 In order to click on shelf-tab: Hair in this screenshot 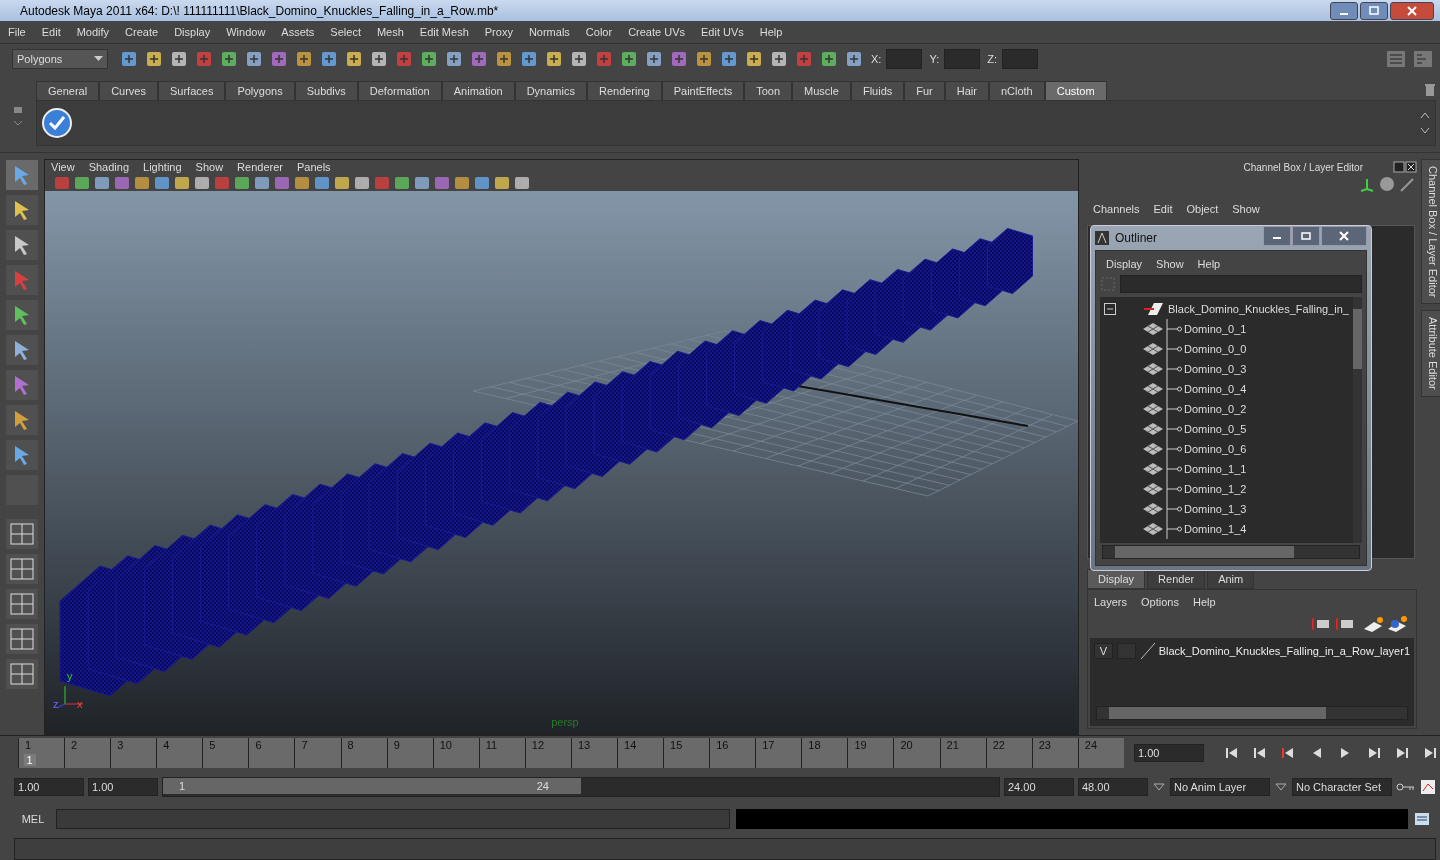, I will do `click(966, 90)`.